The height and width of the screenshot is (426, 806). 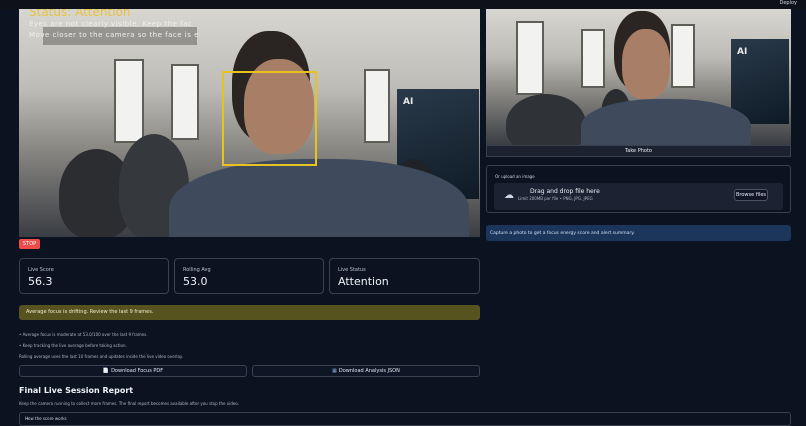 I want to click on metric-label: Live Status, so click(x=352, y=270).